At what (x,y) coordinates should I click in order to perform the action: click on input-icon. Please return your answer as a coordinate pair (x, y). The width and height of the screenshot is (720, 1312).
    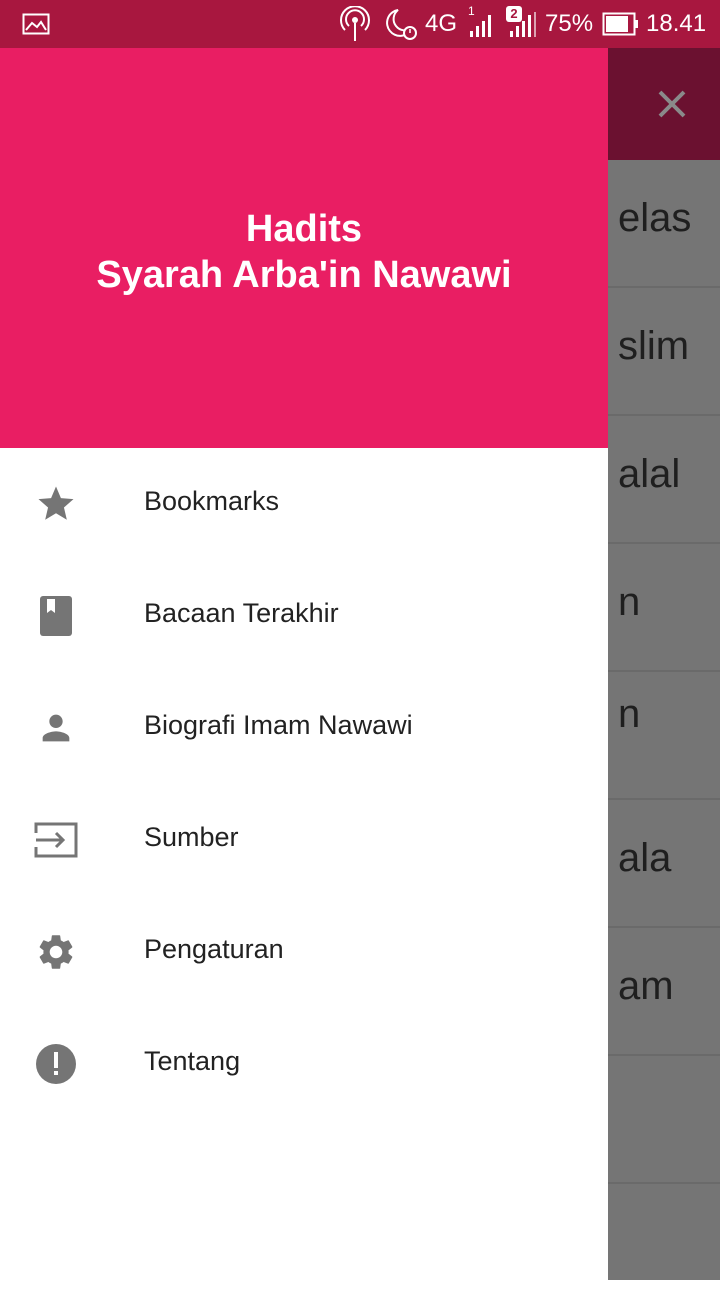
    Looking at the image, I should click on (56, 840).